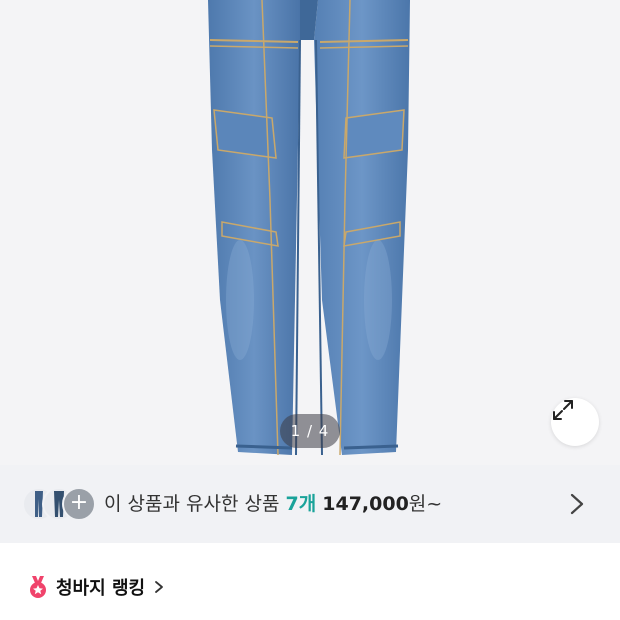 The height and width of the screenshot is (620, 620). Describe the element at coordinates (192, 504) in the screenshot. I see `similar-lead-text: 이 상품과 유사한 상품` at that location.